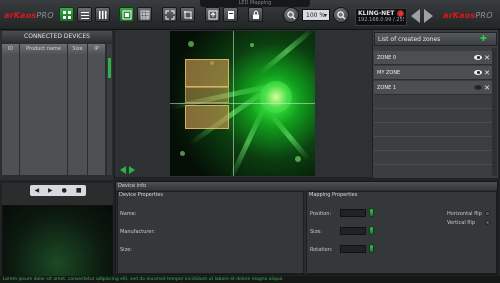  Describe the element at coordinates (126, 250) in the screenshot. I see `size-label: Size:` at that location.